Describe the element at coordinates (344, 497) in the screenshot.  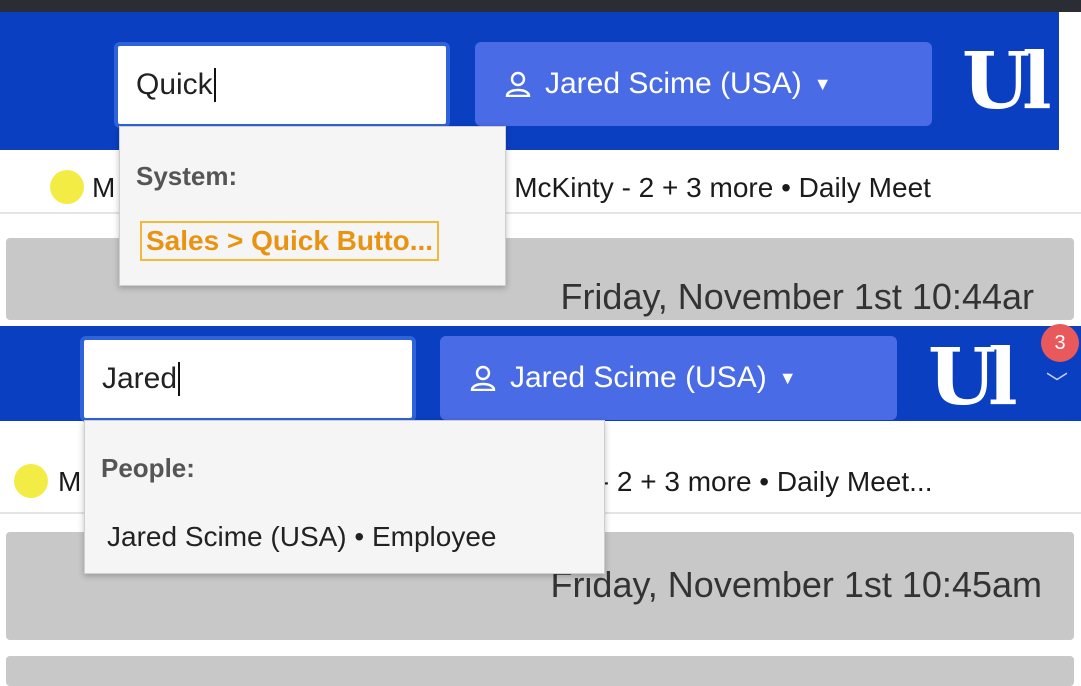
I see `search-results-dropdown: People: Jared Scime (USA) • Employee` at that location.